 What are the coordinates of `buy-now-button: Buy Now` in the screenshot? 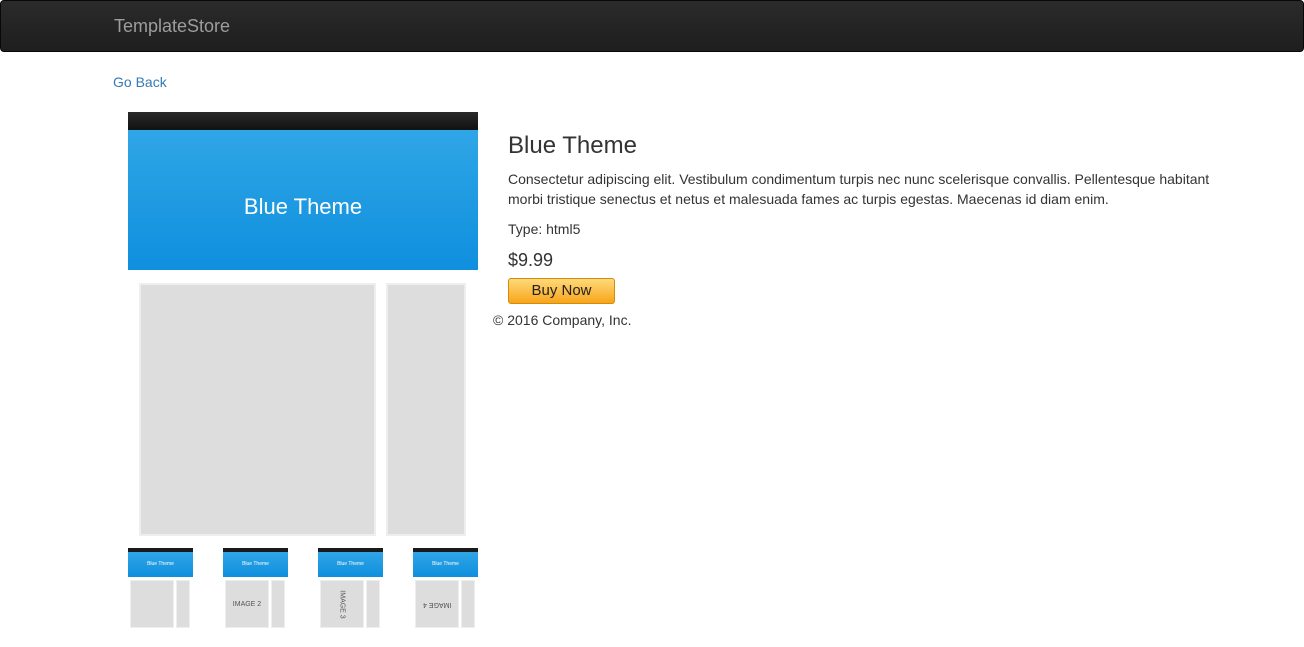 It's located at (561, 291).